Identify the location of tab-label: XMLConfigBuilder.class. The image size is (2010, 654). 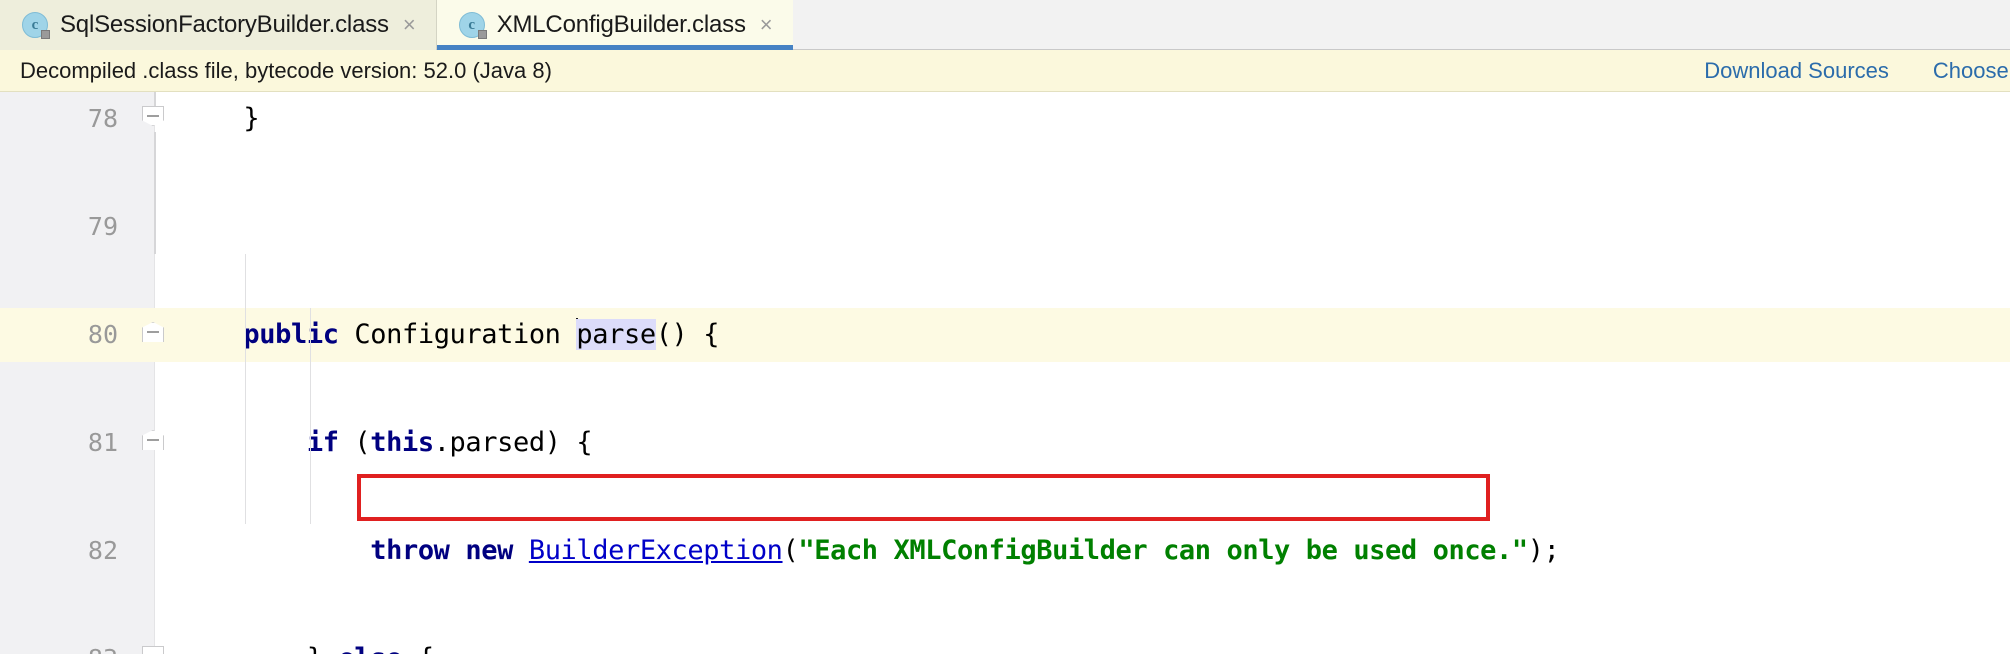
(621, 24).